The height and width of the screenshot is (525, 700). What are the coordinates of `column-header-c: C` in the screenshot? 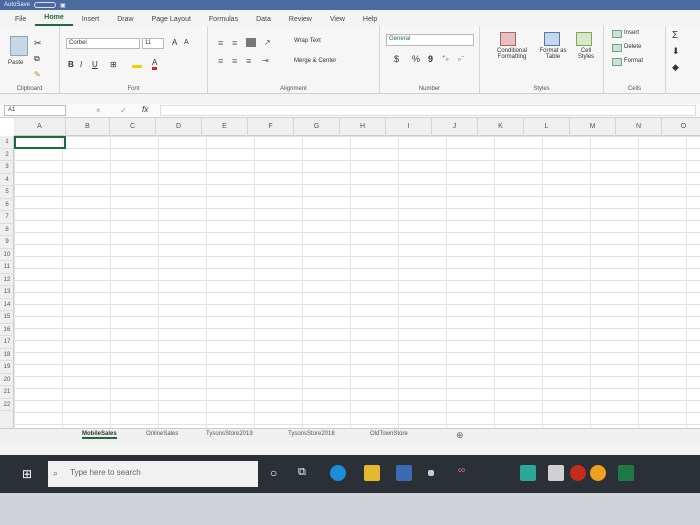 It's located at (133, 127).